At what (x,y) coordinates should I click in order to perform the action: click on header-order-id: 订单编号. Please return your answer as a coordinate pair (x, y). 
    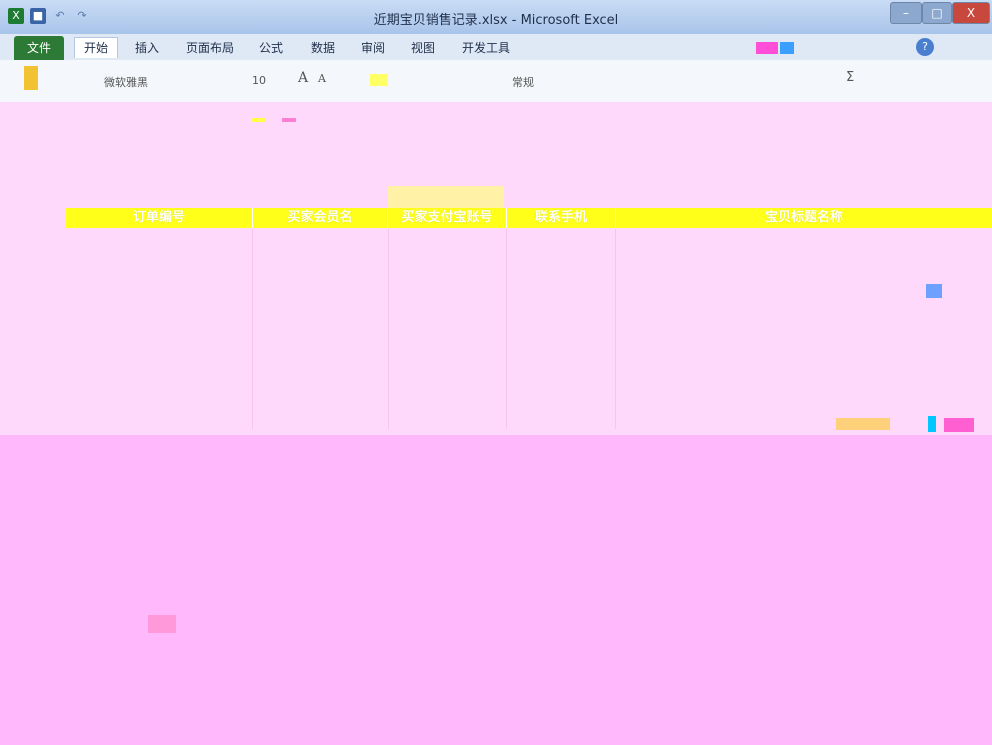
    Looking at the image, I should click on (158, 217).